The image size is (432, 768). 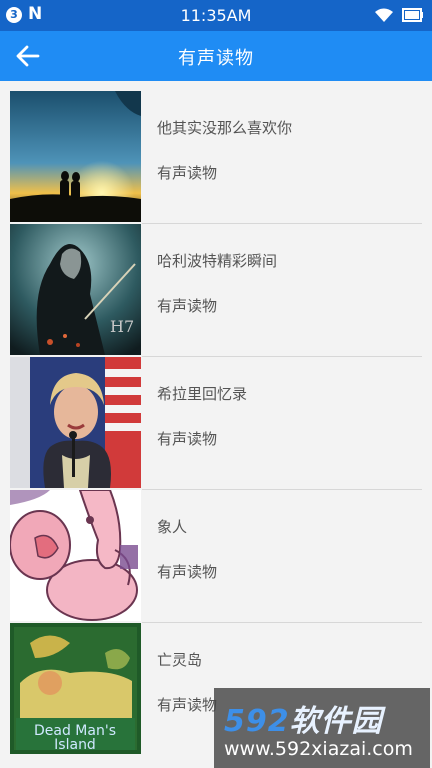 I want to click on thumbnail-dead-mans-island-cover: Dead Man's Island, so click(x=75, y=688).